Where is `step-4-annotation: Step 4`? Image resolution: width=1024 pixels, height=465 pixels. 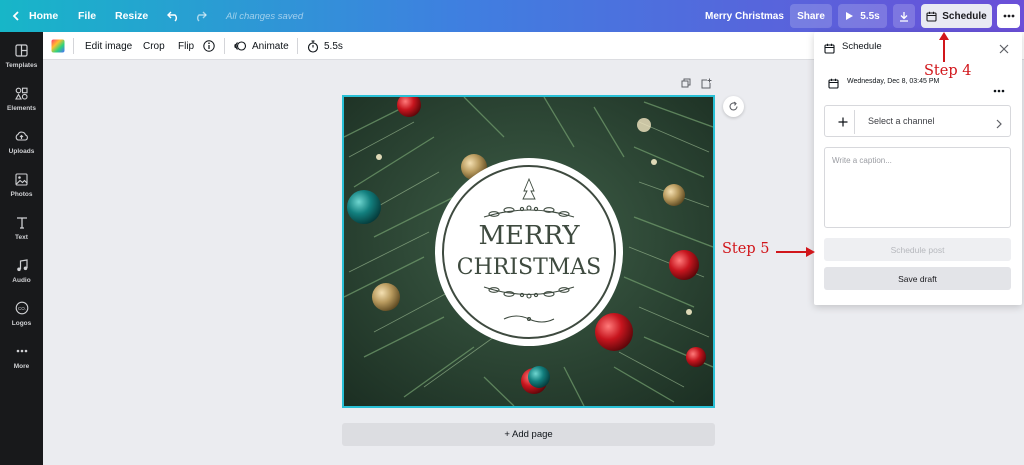 step-4-annotation: Step 4 is located at coordinates (948, 71).